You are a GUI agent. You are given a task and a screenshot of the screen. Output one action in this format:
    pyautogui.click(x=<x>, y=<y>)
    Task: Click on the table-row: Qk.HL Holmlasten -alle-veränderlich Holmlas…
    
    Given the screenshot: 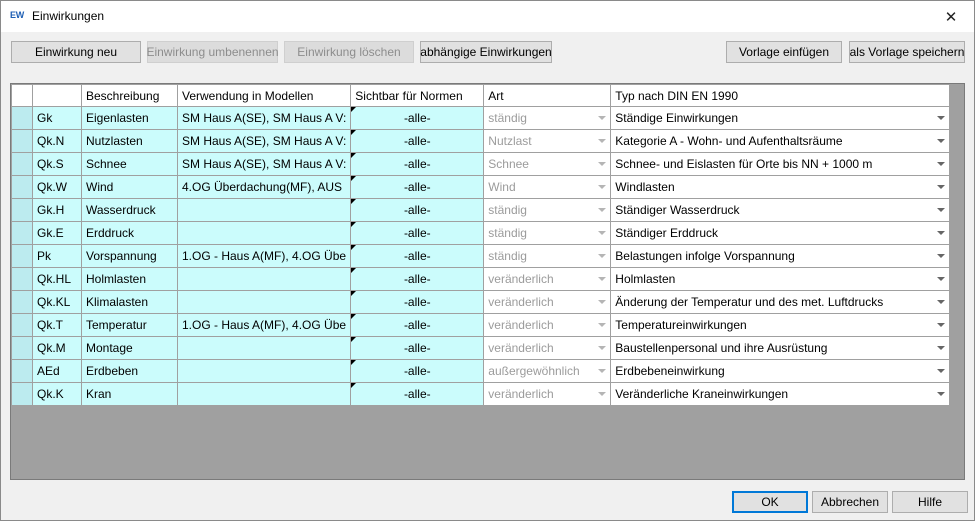 What is the action you would take?
    pyautogui.click(x=481, y=279)
    